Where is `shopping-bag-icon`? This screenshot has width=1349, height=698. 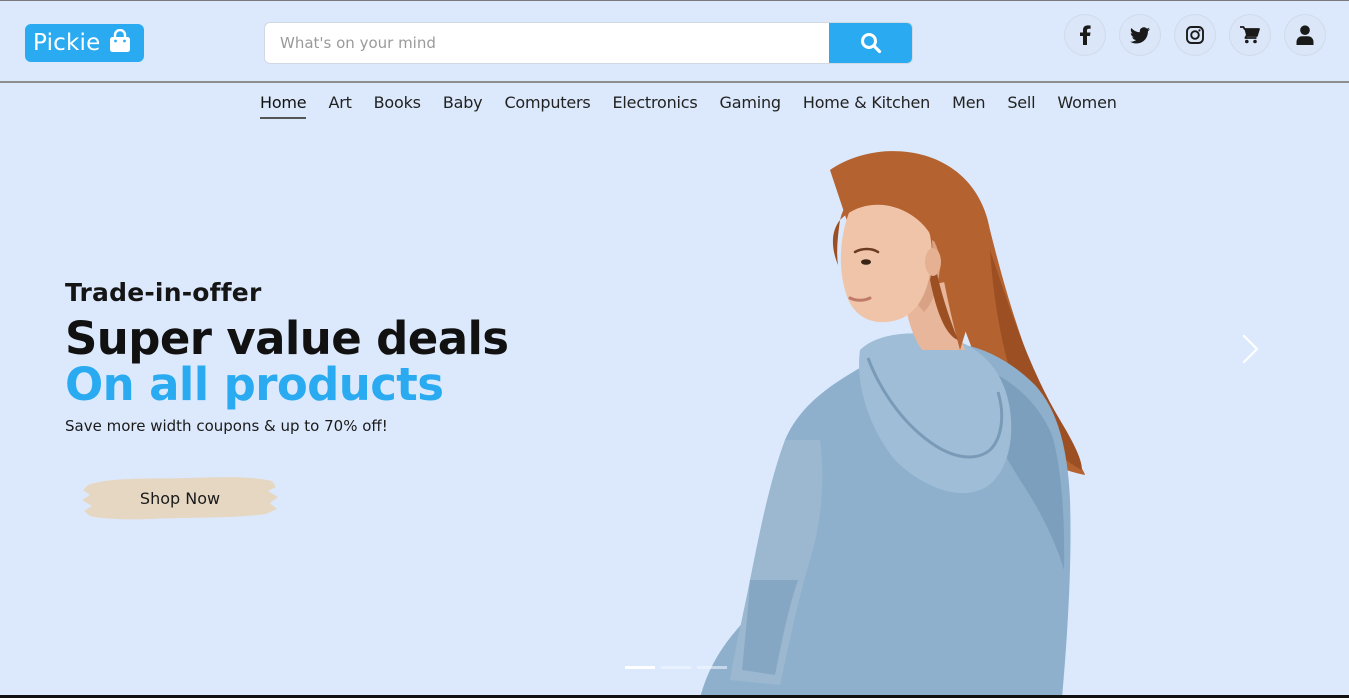
shopping-bag-icon is located at coordinates (120, 42).